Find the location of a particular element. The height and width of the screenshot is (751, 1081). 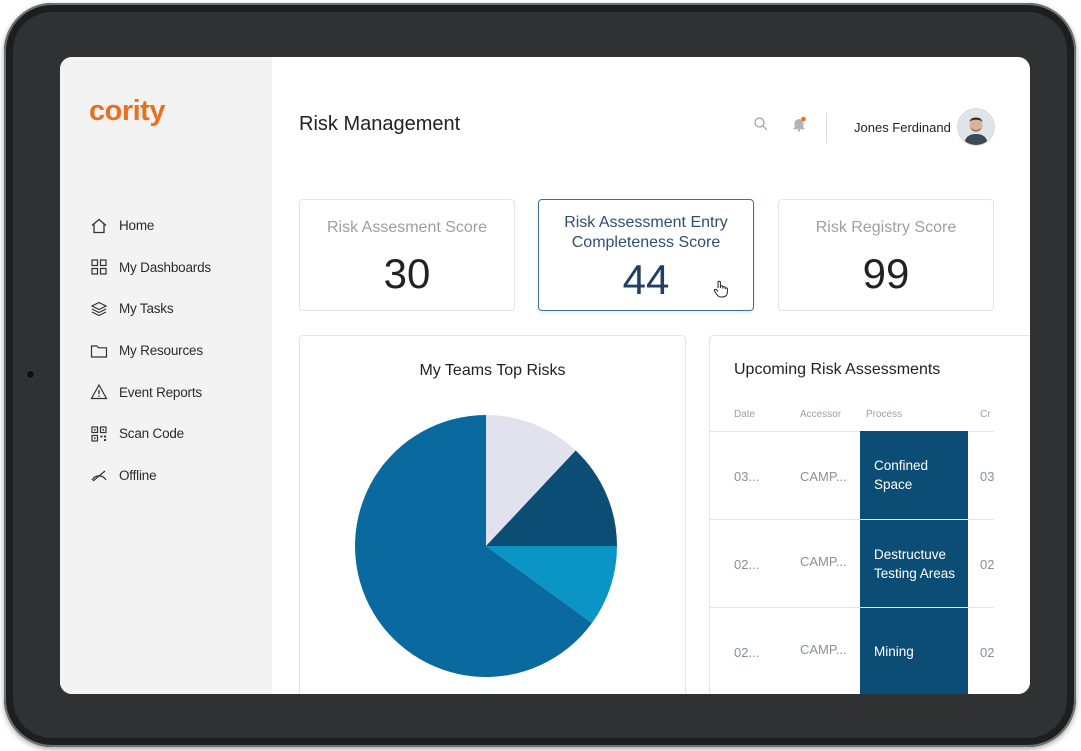

home-icon is located at coordinates (99, 226).